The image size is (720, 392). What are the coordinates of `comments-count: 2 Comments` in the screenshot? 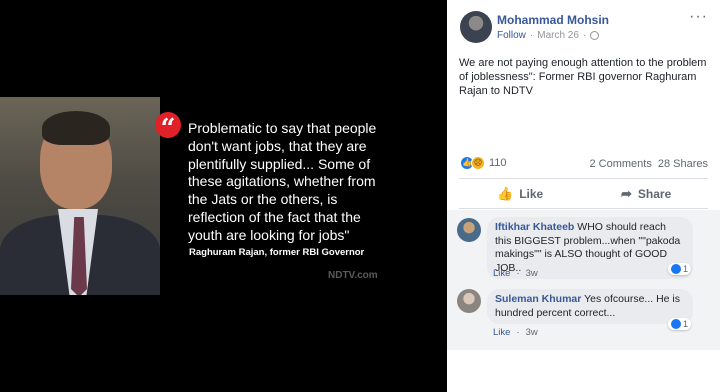 It's located at (620, 164).